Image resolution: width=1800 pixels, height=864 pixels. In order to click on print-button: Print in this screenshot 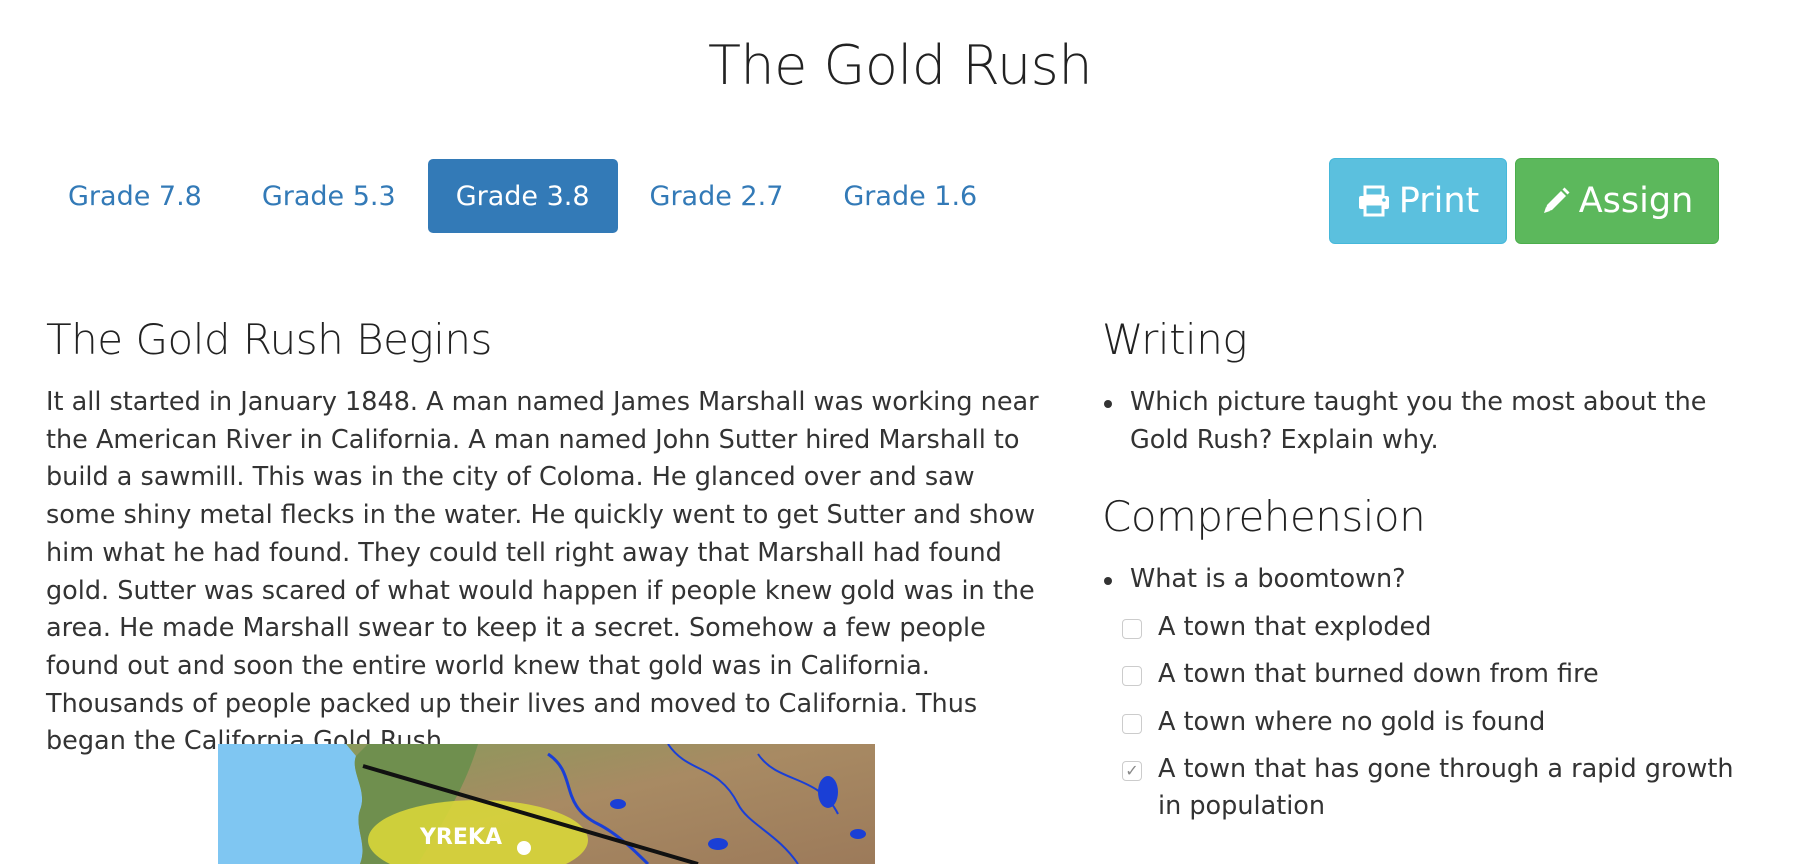, I will do `click(1418, 201)`.